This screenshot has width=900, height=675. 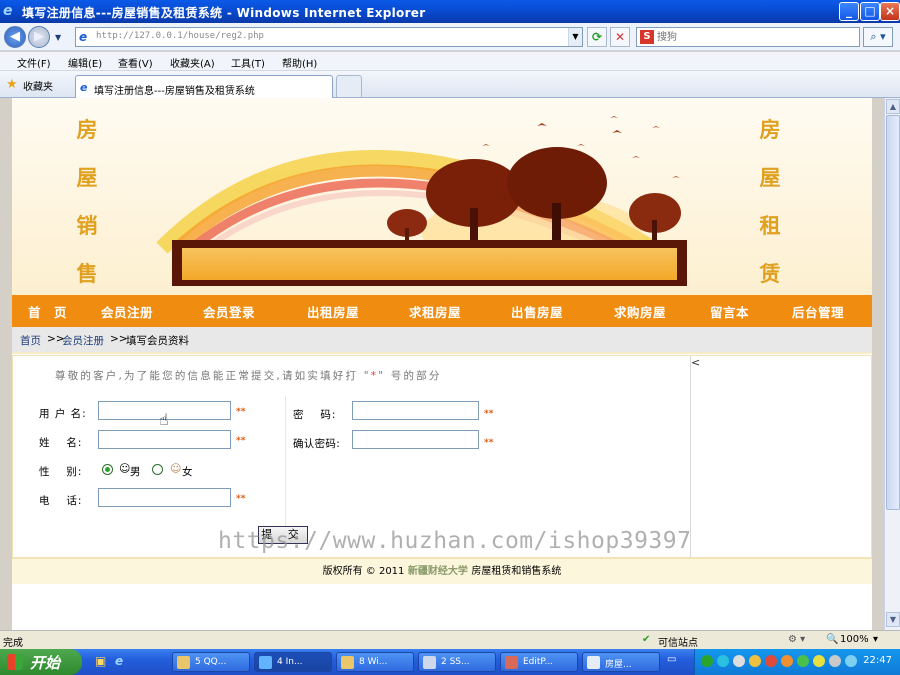 I want to click on favorites-button: 收藏夹, so click(x=38, y=85).